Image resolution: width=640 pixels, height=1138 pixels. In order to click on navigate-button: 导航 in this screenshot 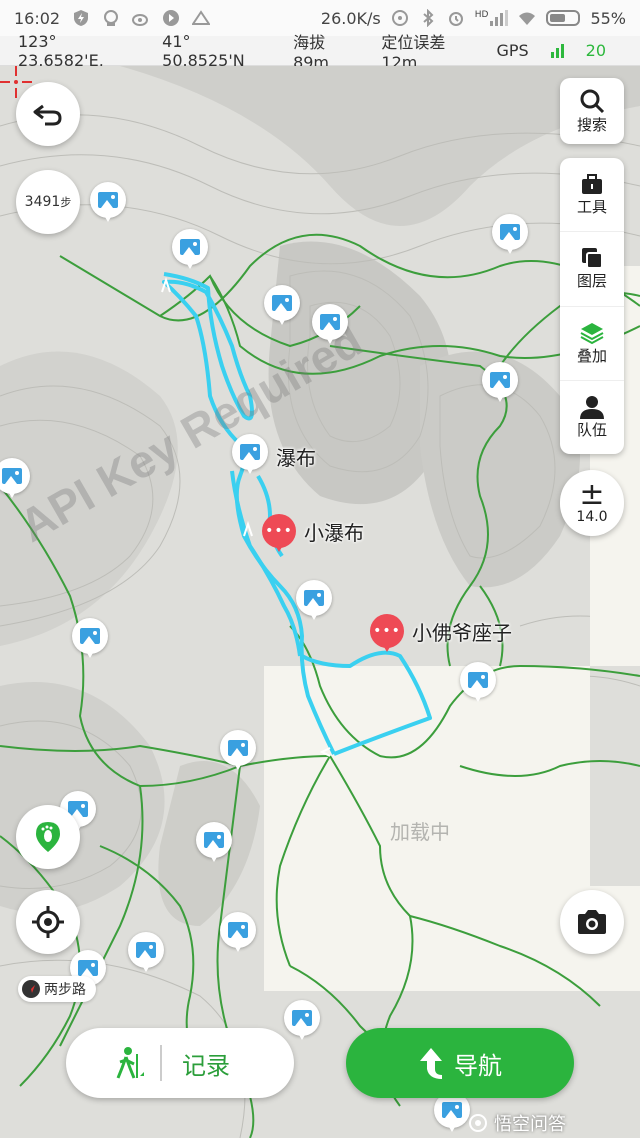, I will do `click(460, 1063)`.